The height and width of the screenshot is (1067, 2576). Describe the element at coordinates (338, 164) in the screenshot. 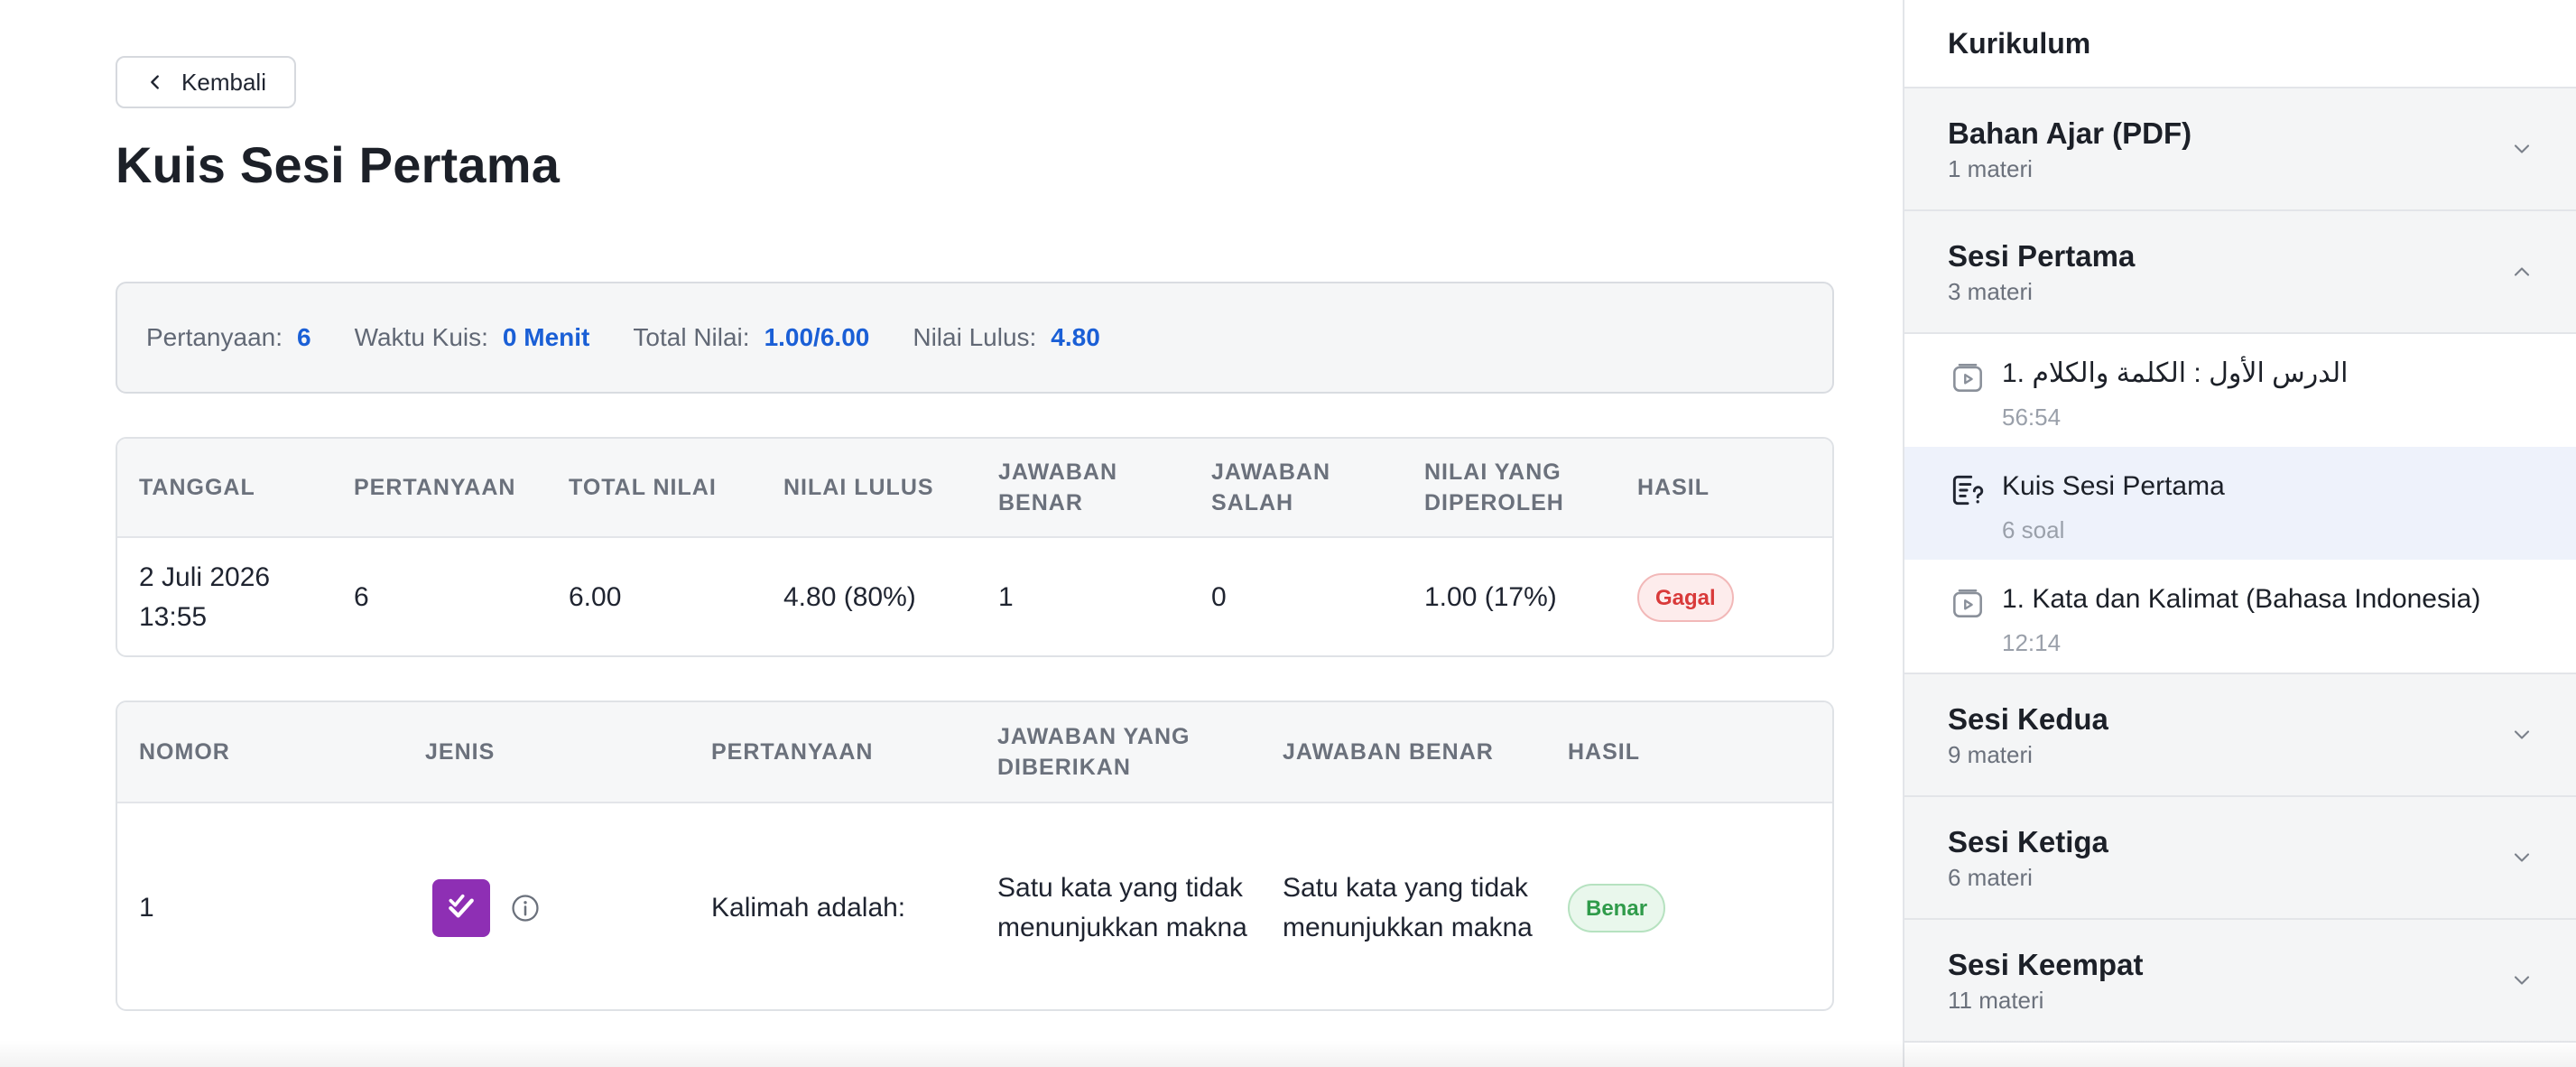

I see `page-title: Kuis Sesi Pertama` at that location.